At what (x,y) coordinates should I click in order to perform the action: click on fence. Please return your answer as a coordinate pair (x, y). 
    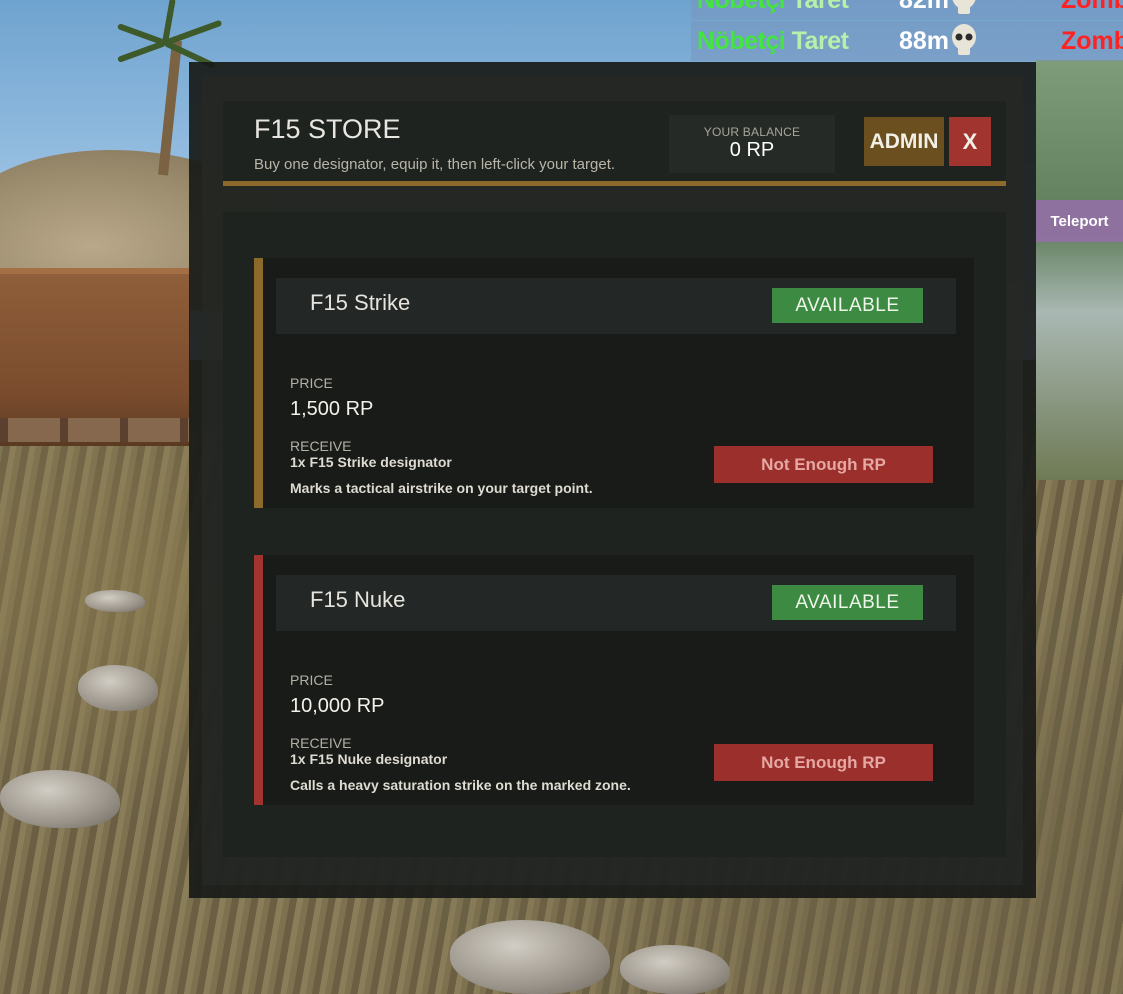
    Looking at the image, I should click on (95, 430).